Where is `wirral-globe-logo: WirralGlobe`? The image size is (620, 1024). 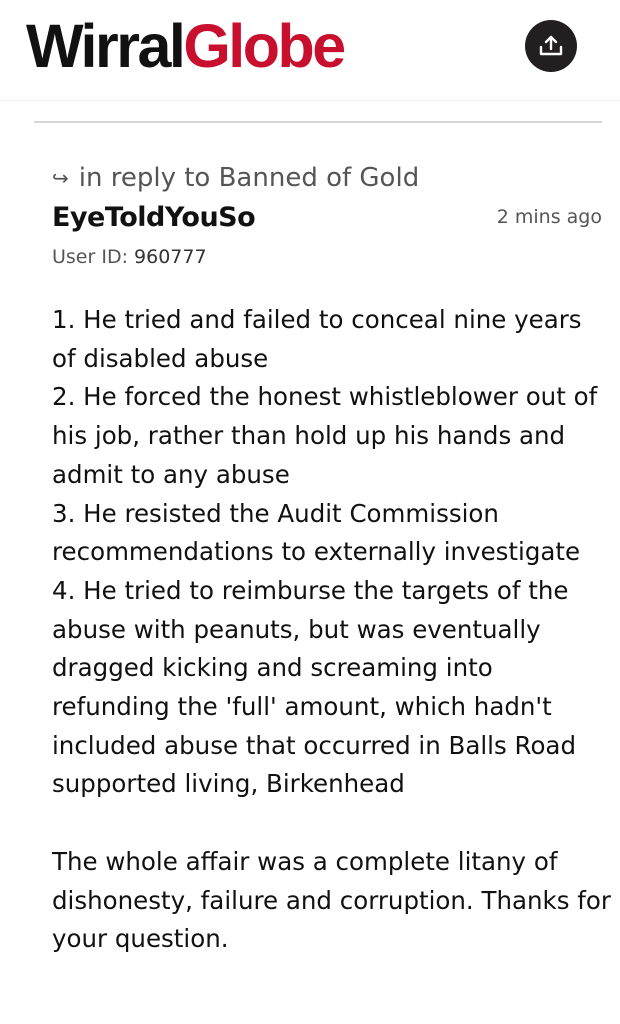 wirral-globe-logo: WirralGlobe is located at coordinates (186, 46).